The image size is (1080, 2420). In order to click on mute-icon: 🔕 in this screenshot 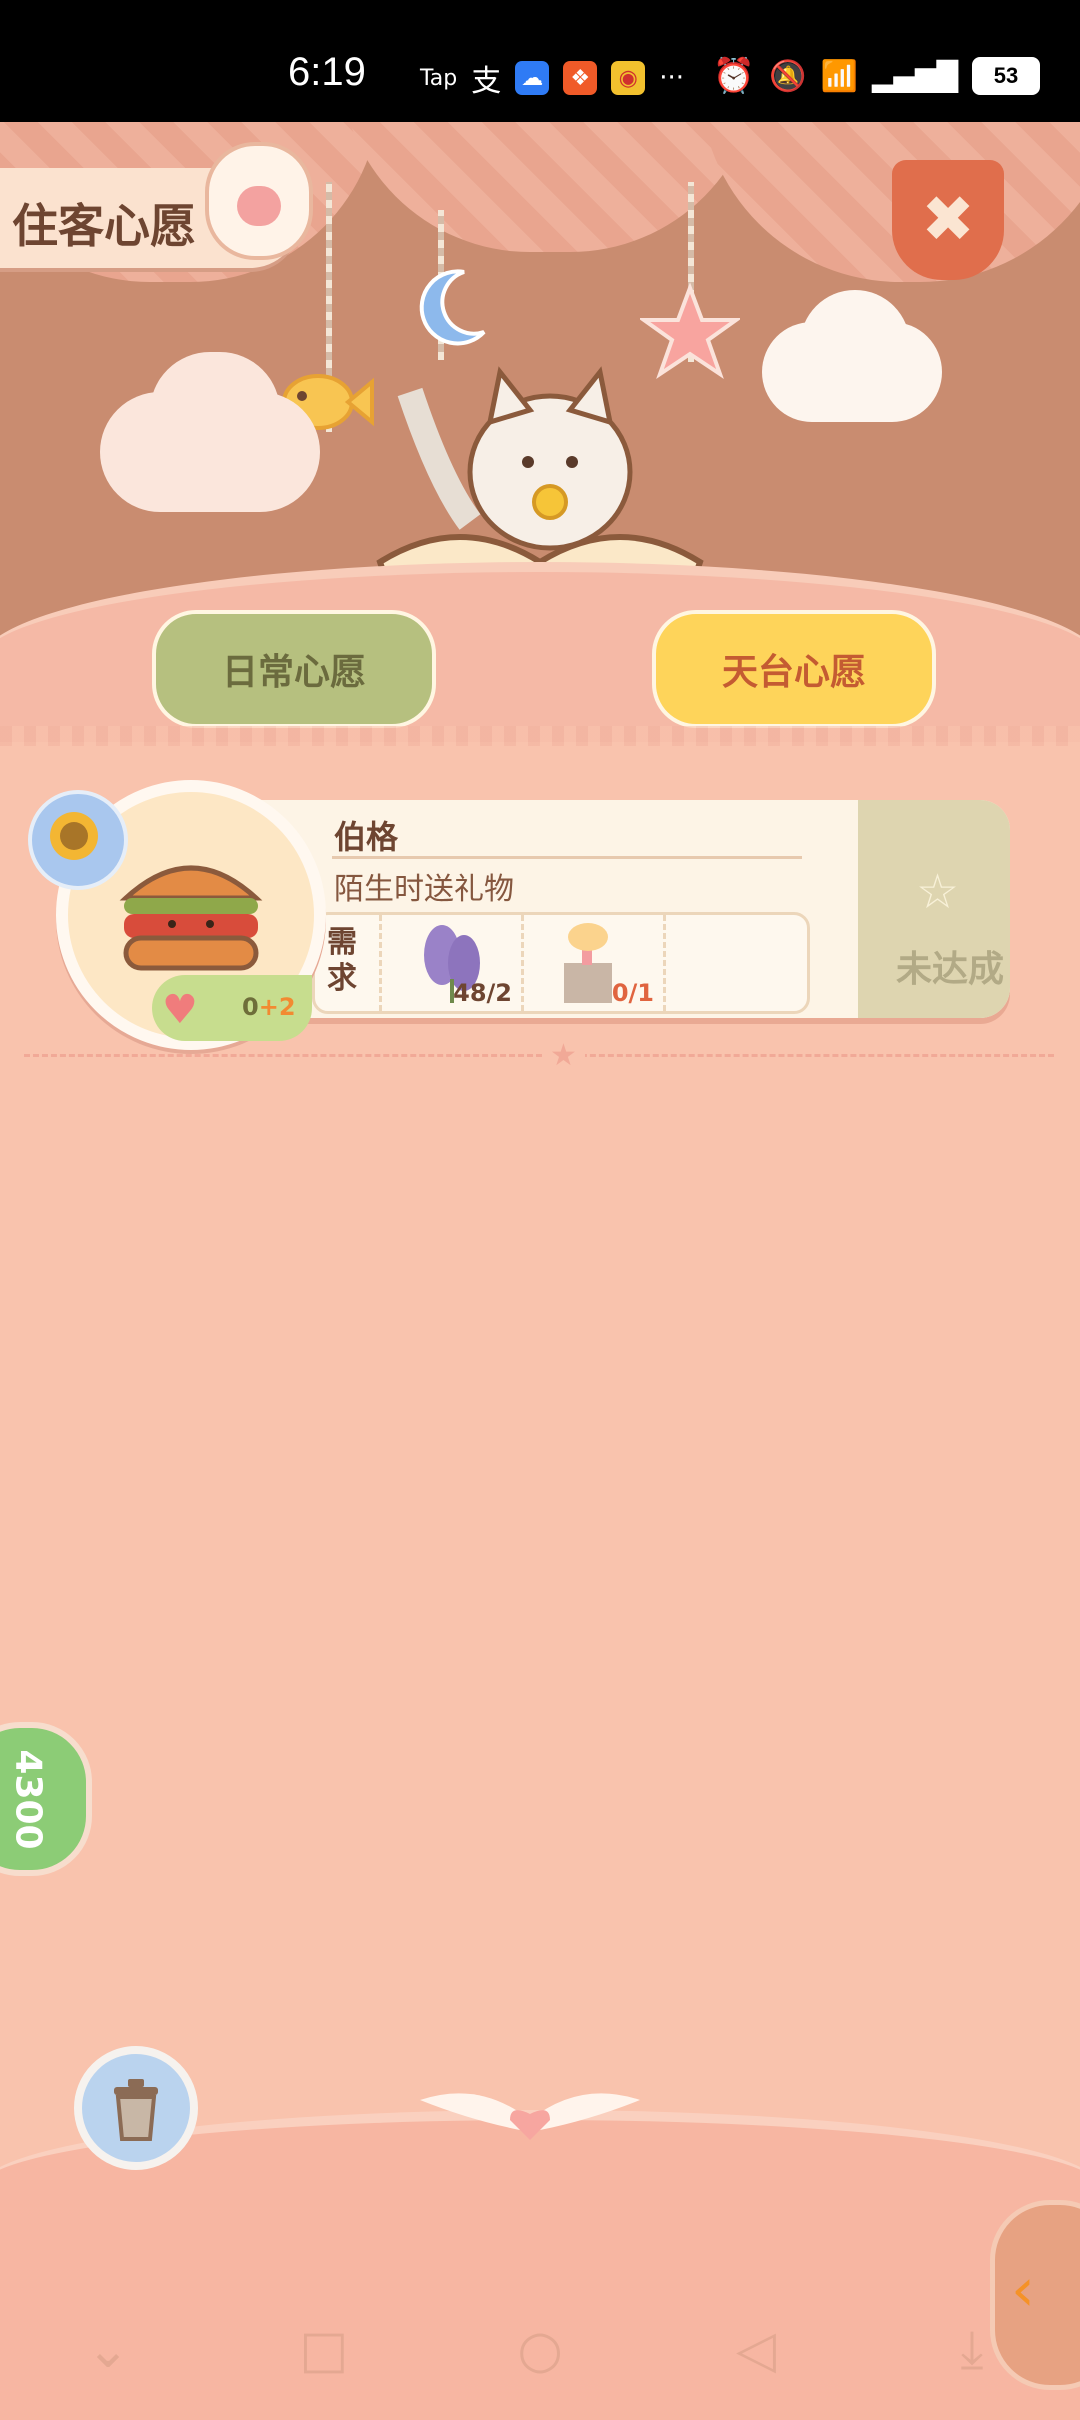, I will do `click(788, 76)`.